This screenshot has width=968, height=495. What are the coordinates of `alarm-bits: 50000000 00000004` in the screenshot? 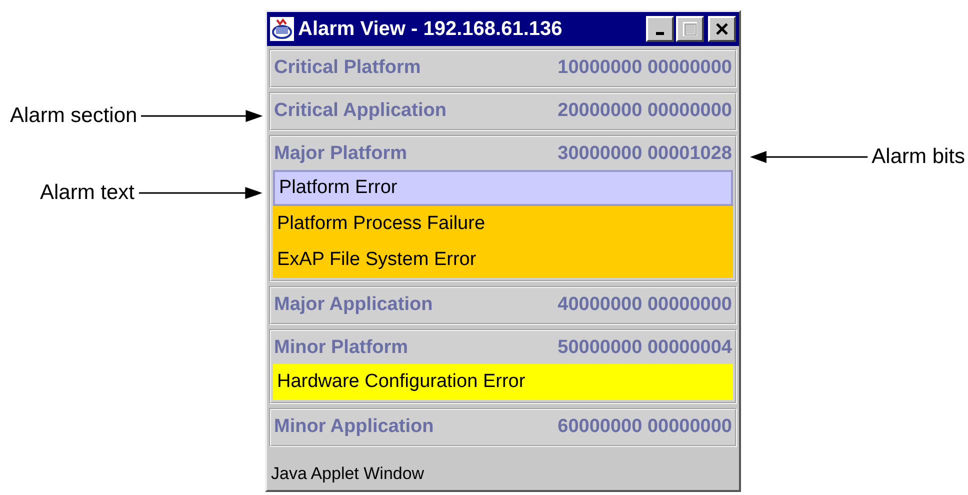 It's located at (645, 348).